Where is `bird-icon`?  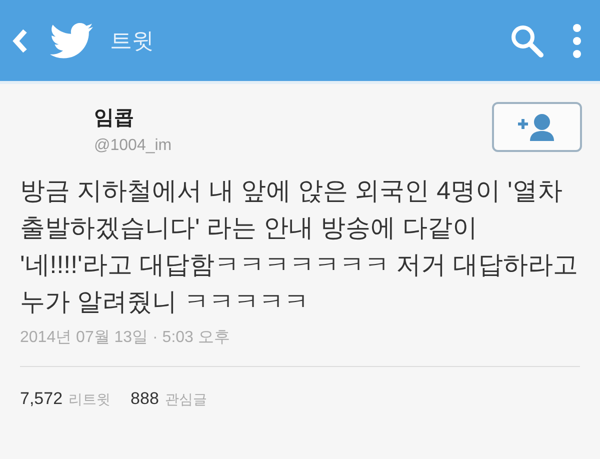 bird-icon is located at coordinates (72, 40).